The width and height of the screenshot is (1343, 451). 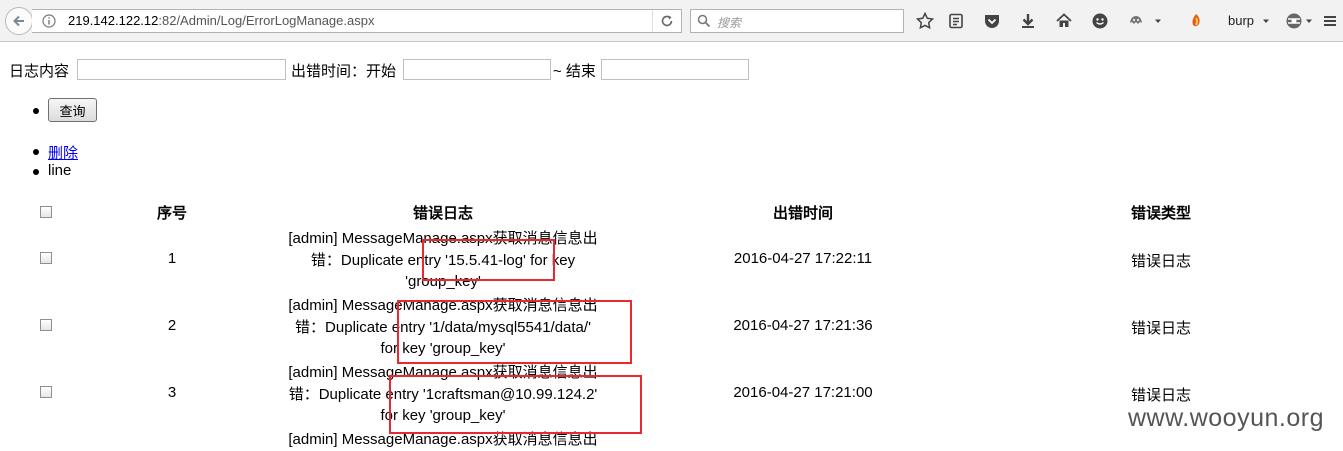 I want to click on row-time: 2016-04-27 17:22:11, so click(x=803, y=258).